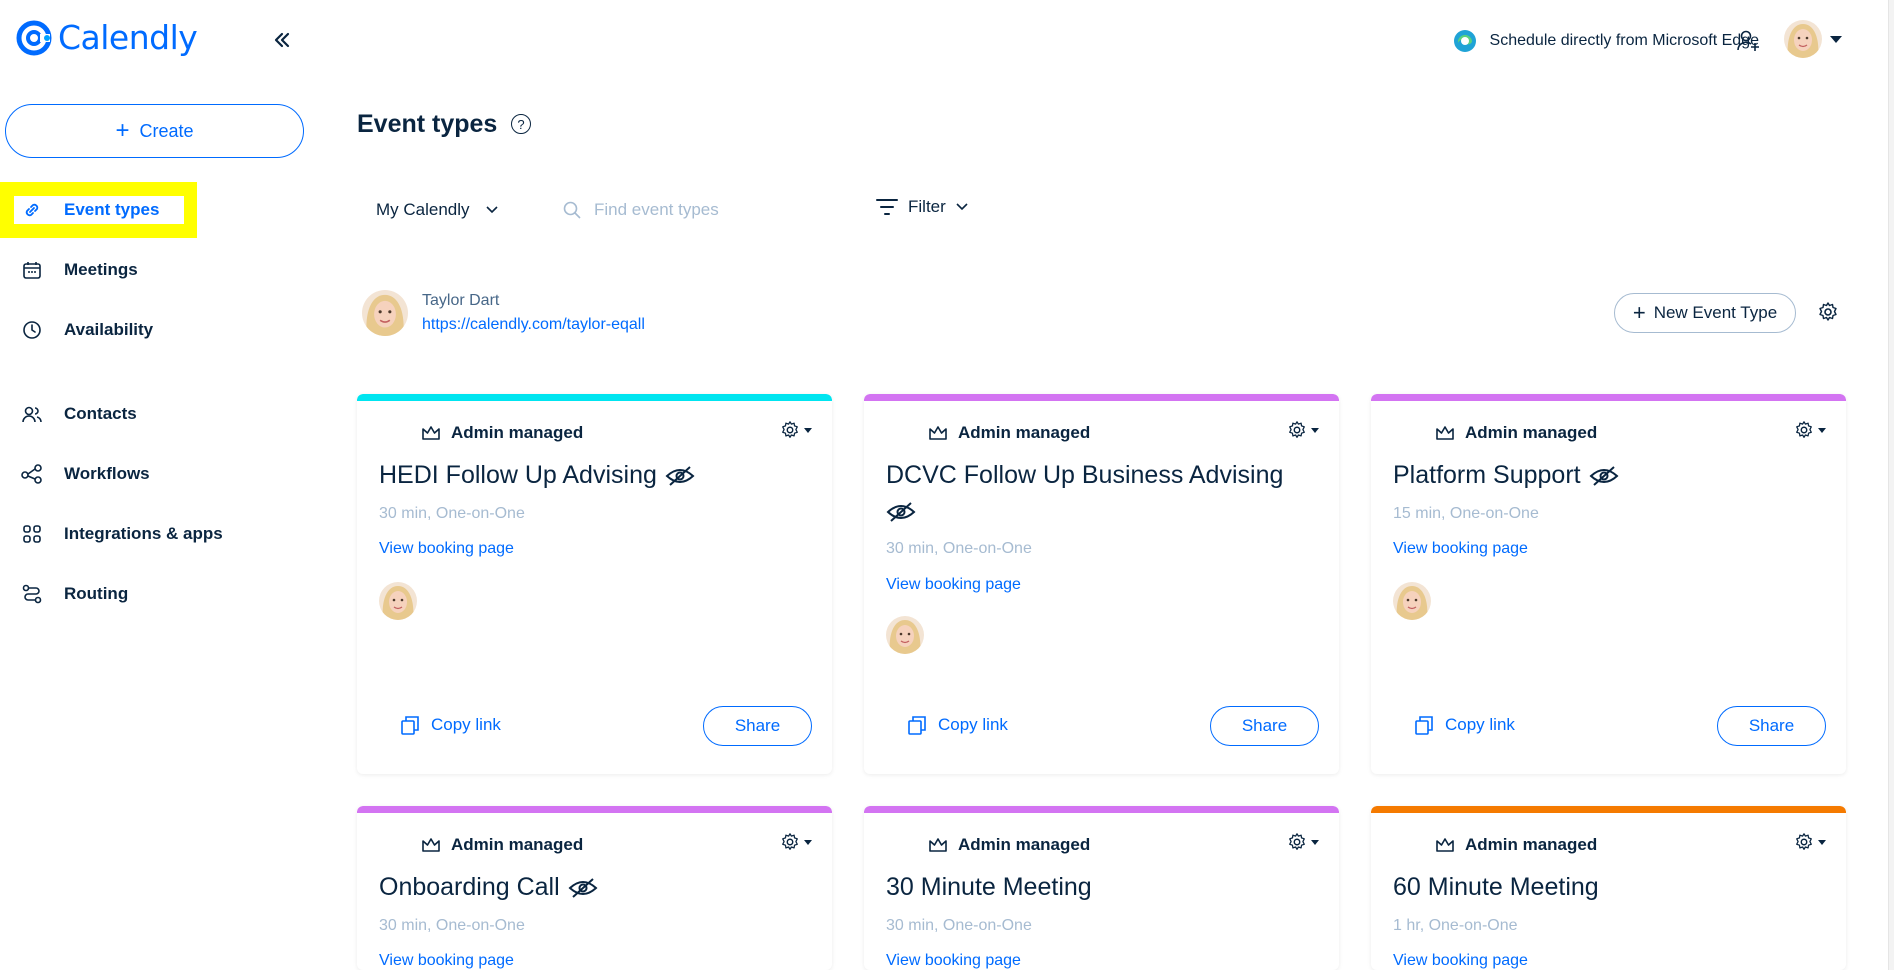 The height and width of the screenshot is (970, 1894). I want to click on sidebar-item-workflows: Workflows, so click(85, 474).